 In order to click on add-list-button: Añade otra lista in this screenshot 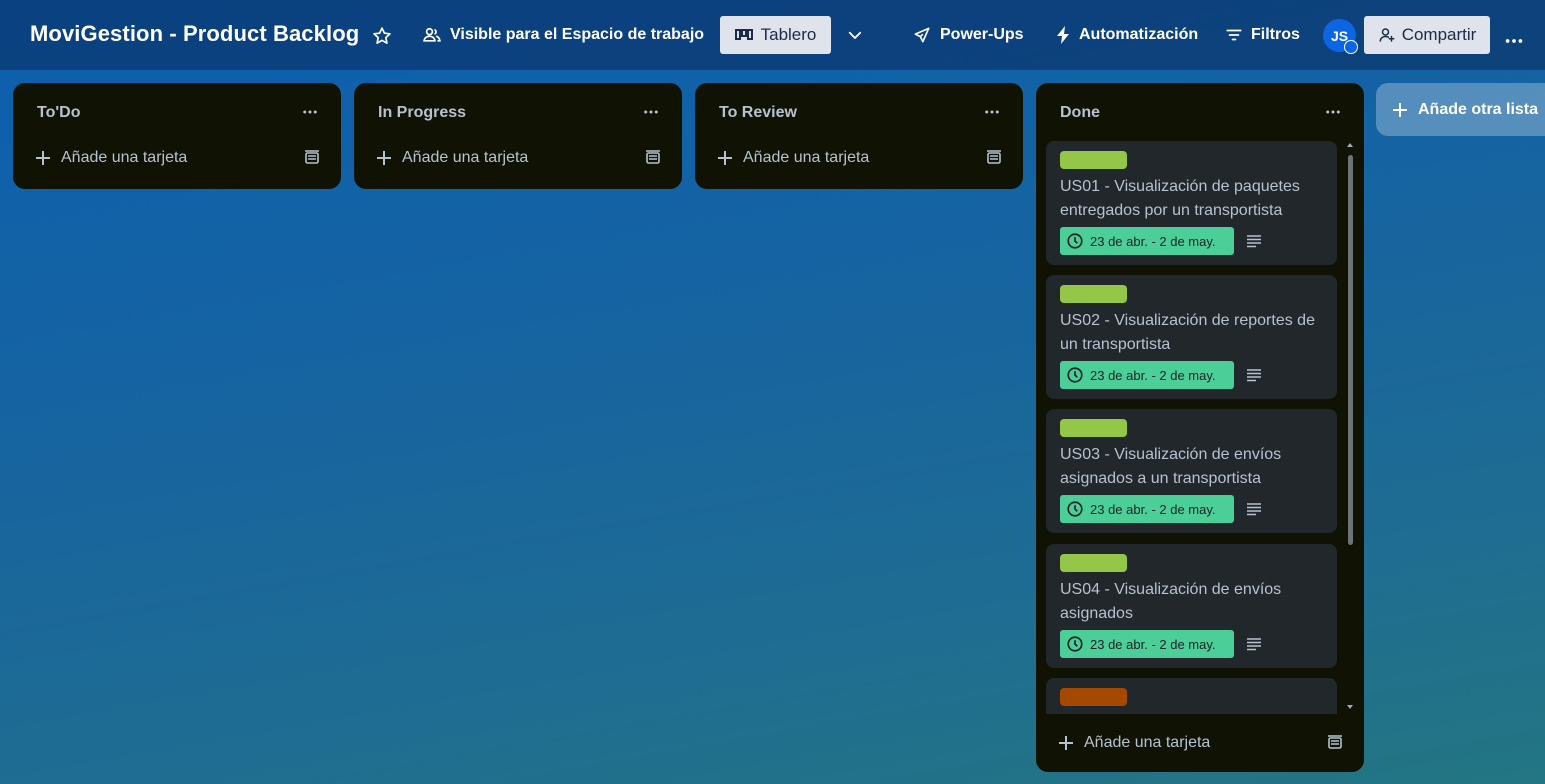, I will do `click(1460, 109)`.